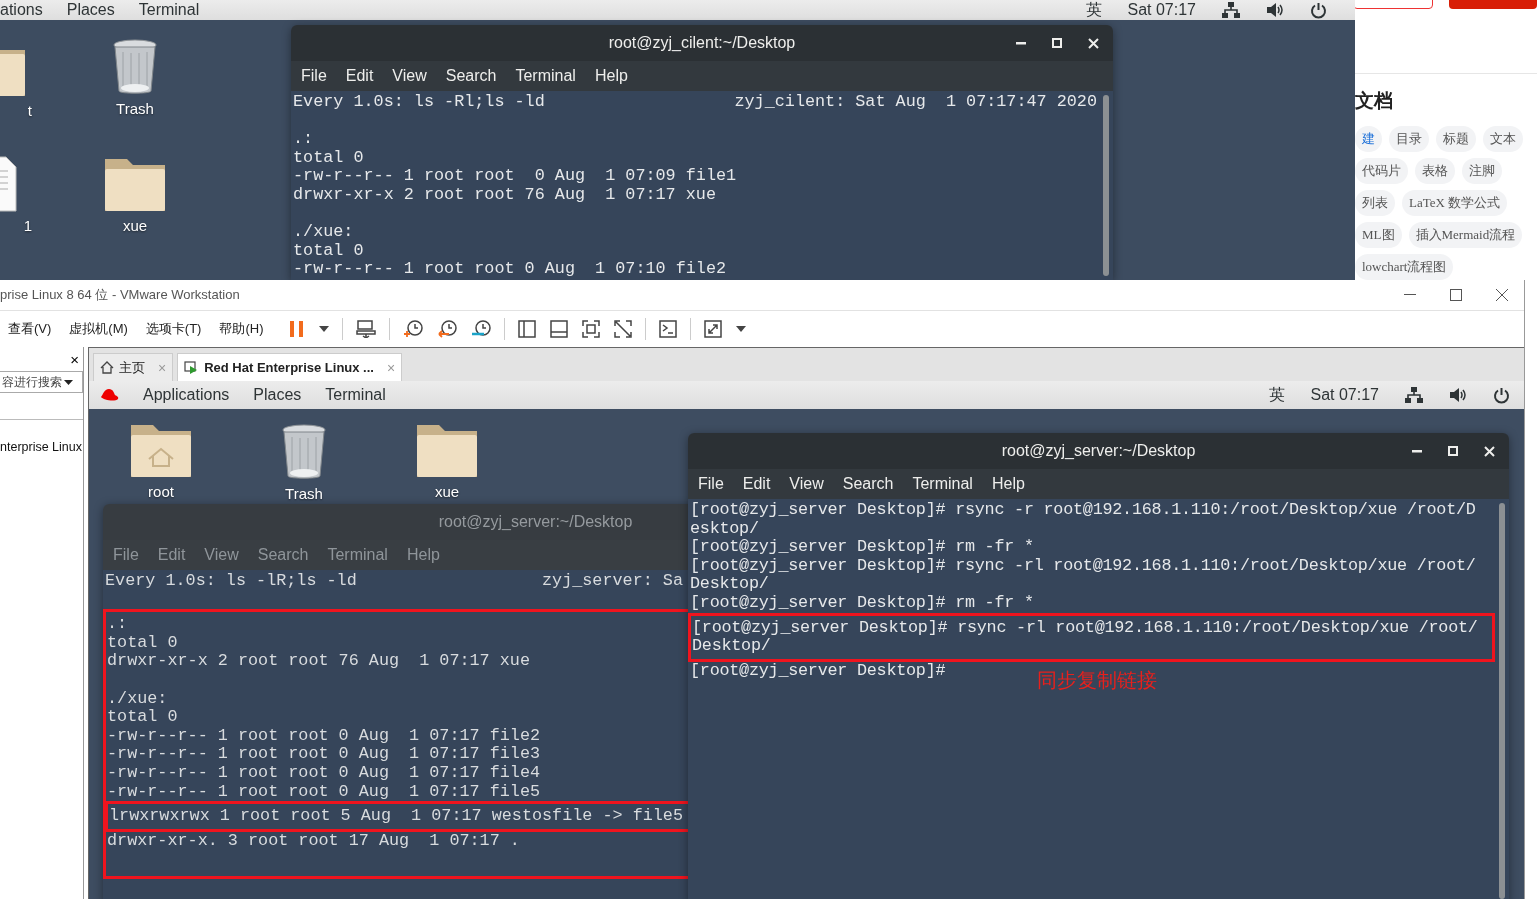 This screenshot has width=1537, height=899. Describe the element at coordinates (186, 395) in the screenshot. I see `top-bar-menu: Applications` at that location.